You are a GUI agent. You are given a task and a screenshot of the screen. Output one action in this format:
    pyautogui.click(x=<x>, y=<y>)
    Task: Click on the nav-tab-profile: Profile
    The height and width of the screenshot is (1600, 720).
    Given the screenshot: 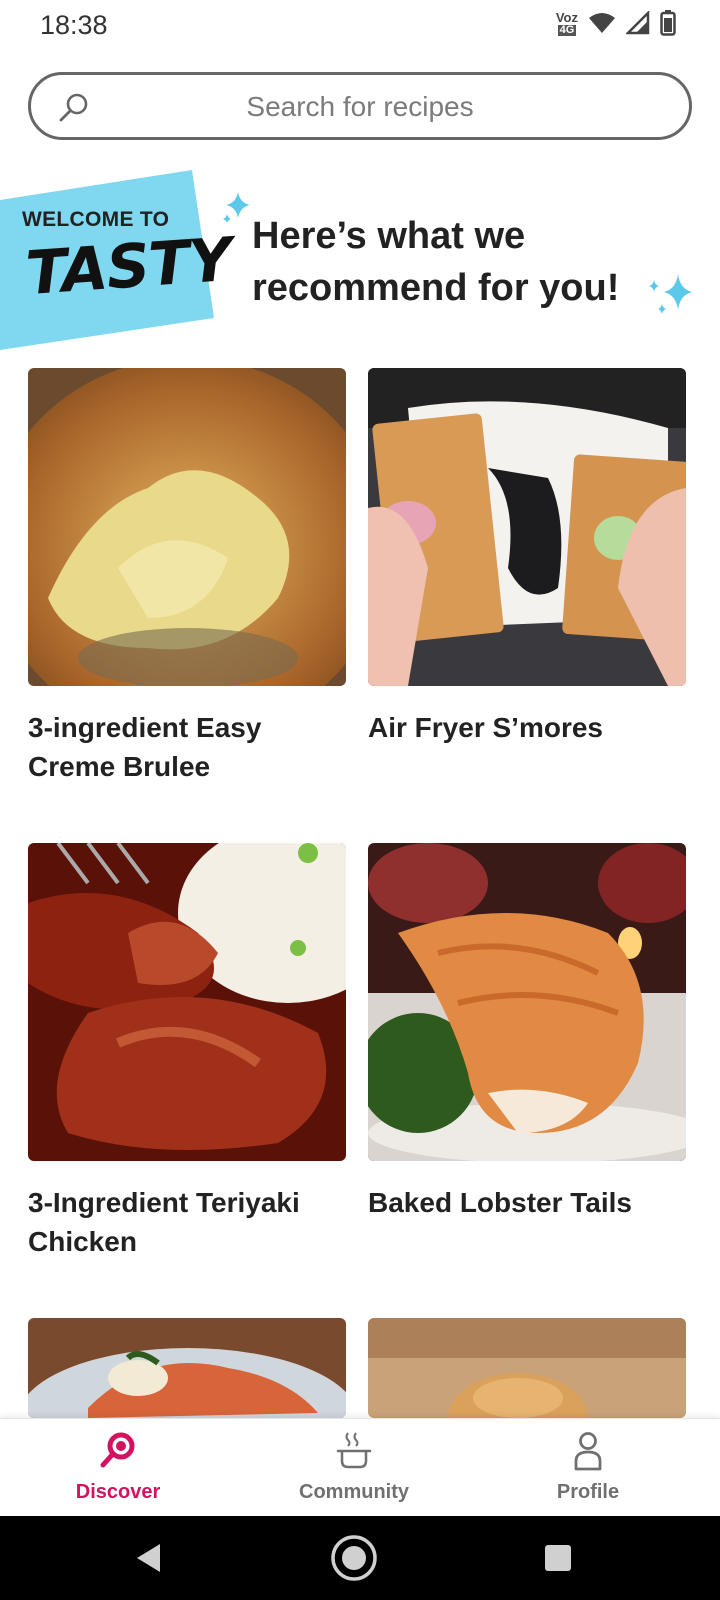 What is the action you would take?
    pyautogui.click(x=588, y=1468)
    